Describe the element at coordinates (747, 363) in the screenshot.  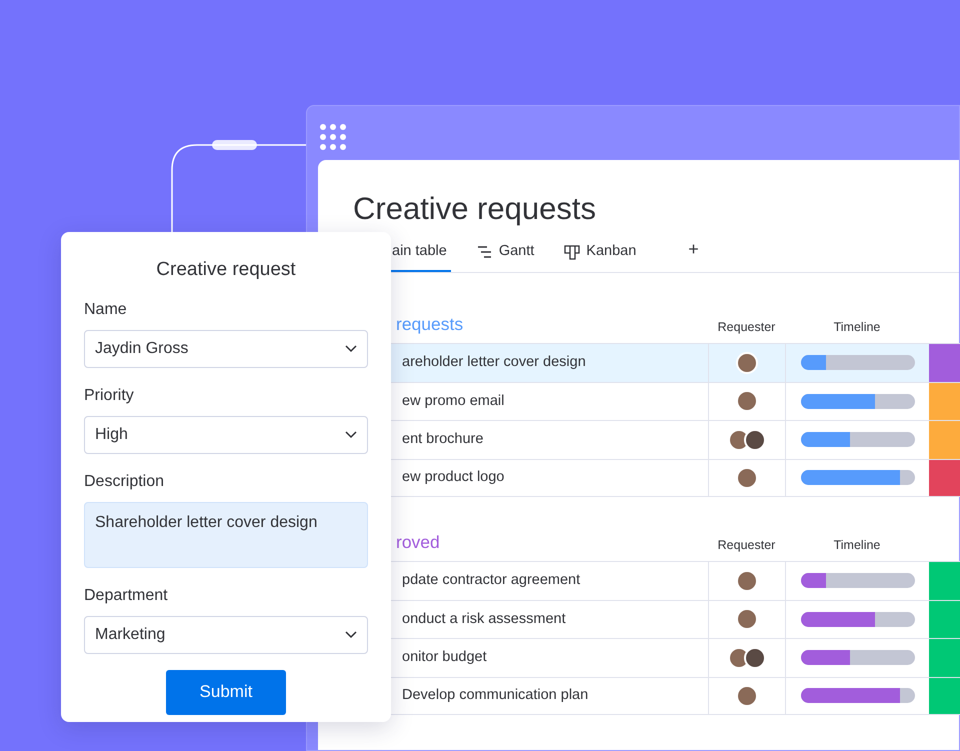
I see `avatar-circle` at that location.